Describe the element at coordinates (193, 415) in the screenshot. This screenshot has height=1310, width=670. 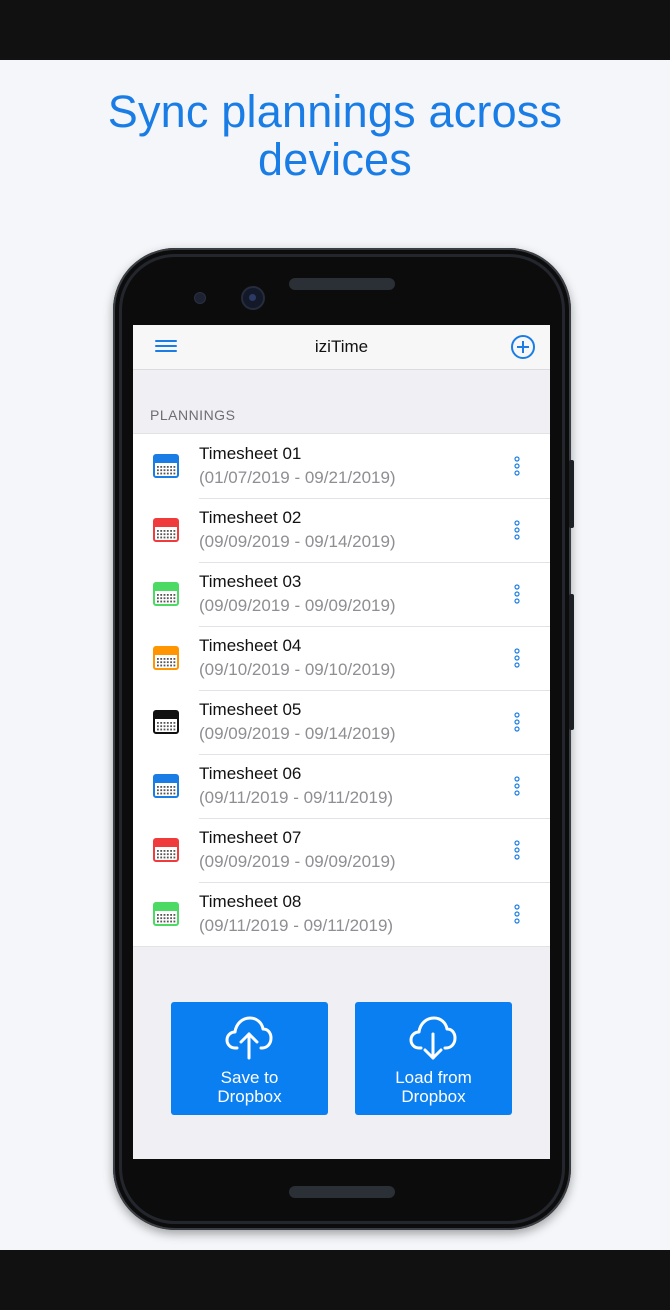
I see `section-header-plannings: PLANNINGS` at that location.